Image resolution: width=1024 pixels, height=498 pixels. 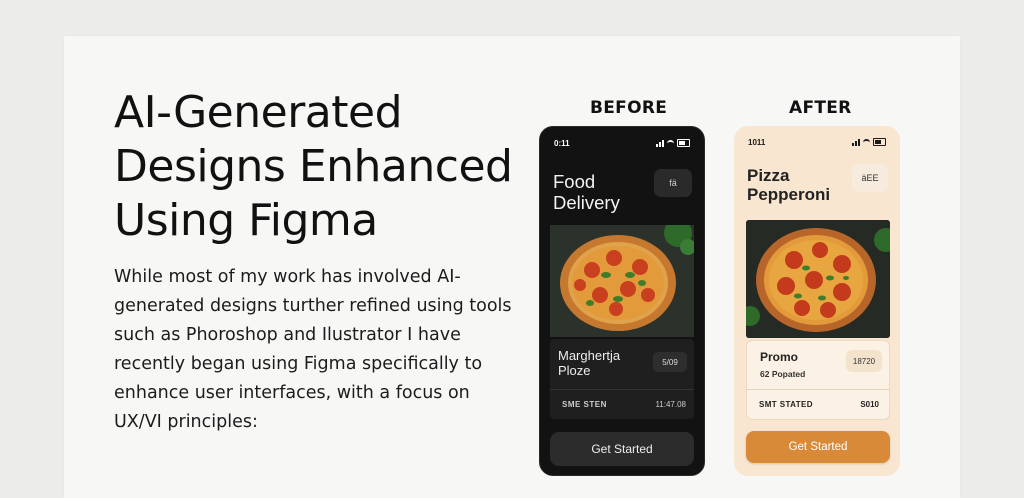 I want to click on status-bar: 1011, so click(x=817, y=142).